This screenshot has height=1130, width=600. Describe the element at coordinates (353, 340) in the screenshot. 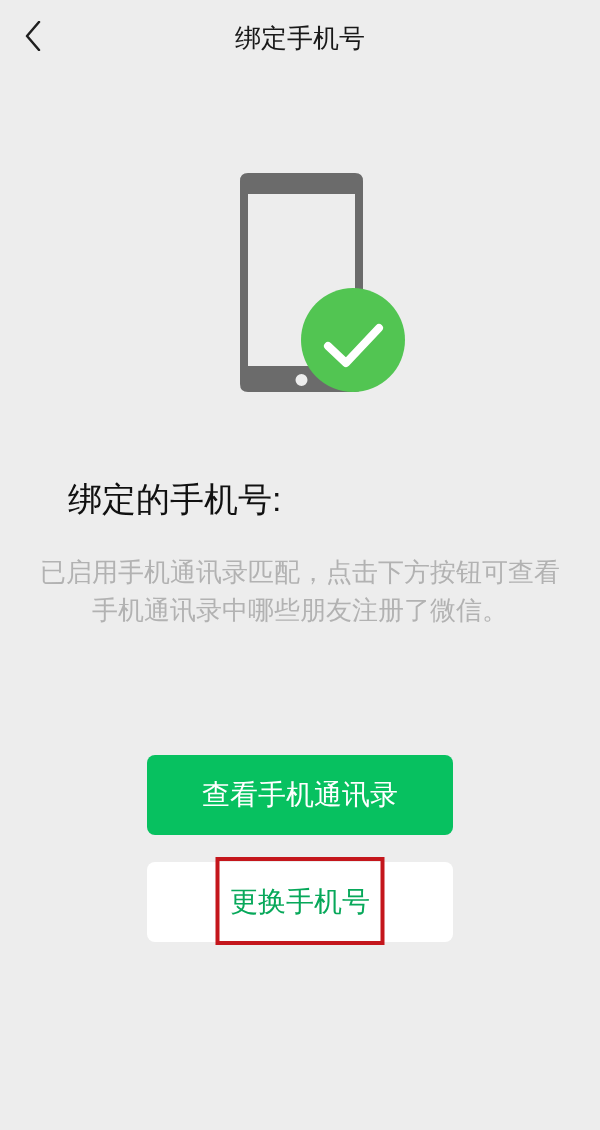

I see `check-circle-icon` at that location.